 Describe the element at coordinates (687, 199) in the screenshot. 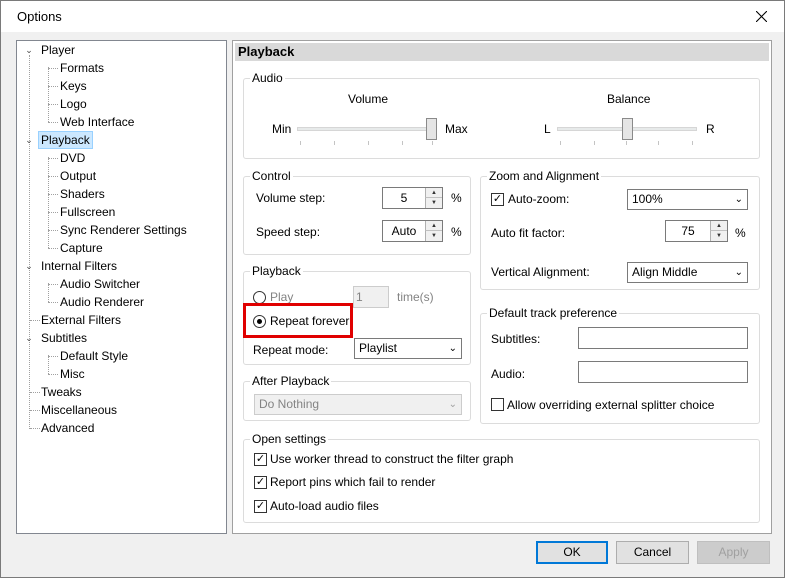

I see `auto-zoom-dropdown: 100% ⌄` at that location.